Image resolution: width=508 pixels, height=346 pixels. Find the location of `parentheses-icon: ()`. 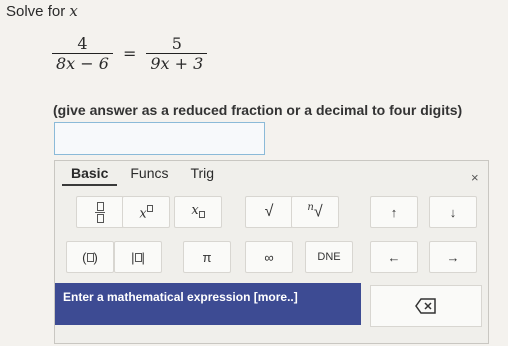

parentheses-icon: () is located at coordinates (90, 257).